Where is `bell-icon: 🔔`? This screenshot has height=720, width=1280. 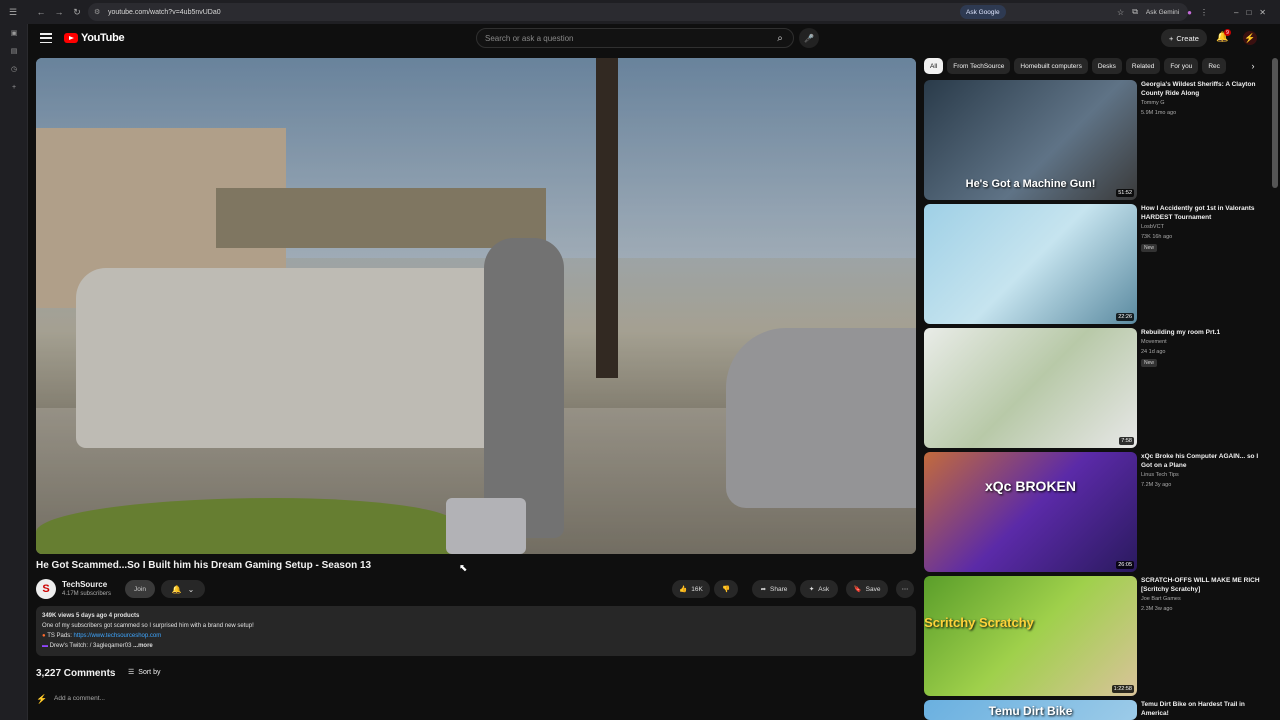 bell-icon: 🔔 is located at coordinates (176, 589).